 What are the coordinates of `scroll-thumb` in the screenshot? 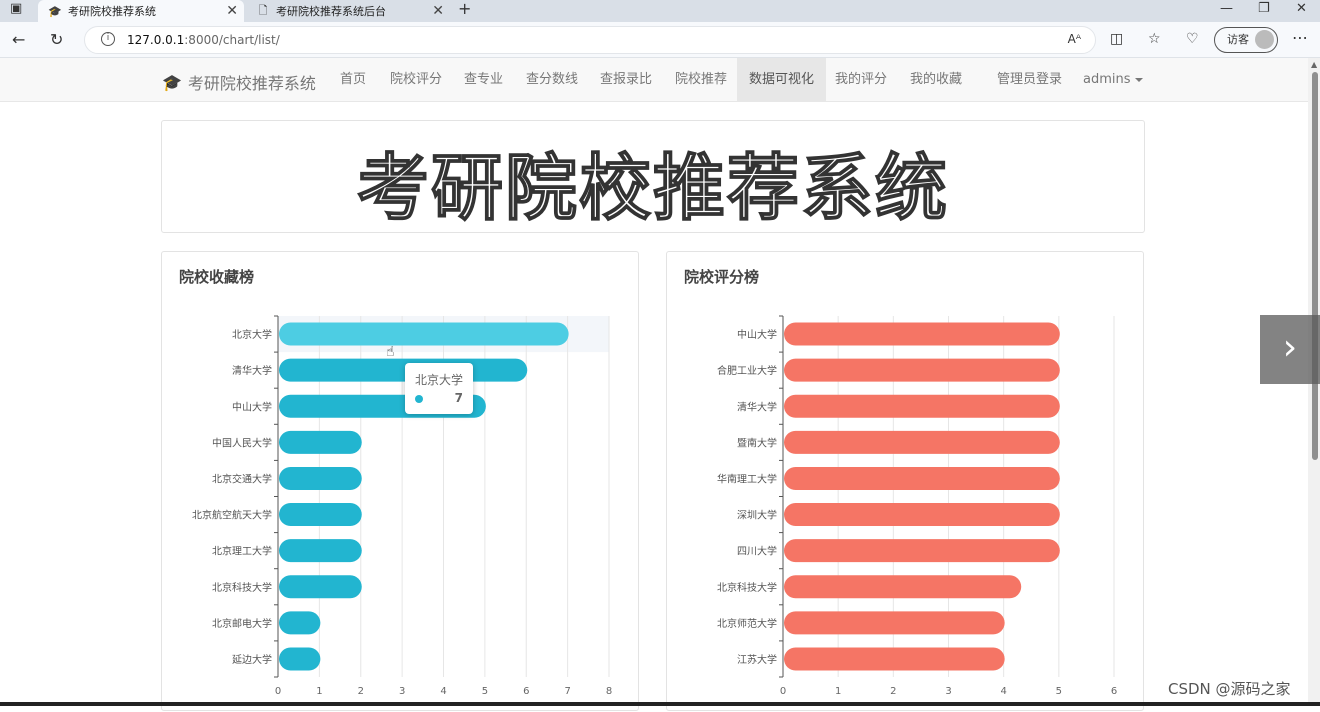 It's located at (1315, 266).